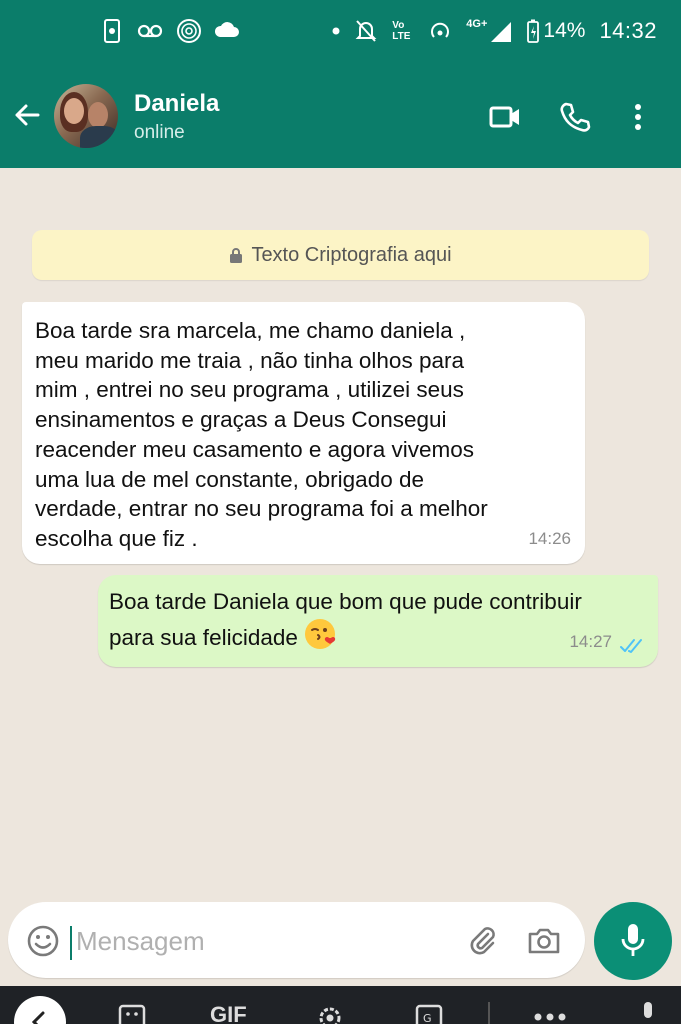 This screenshot has height=1024, width=681. Describe the element at coordinates (176, 104) in the screenshot. I see `contact-name: Daniela` at that location.